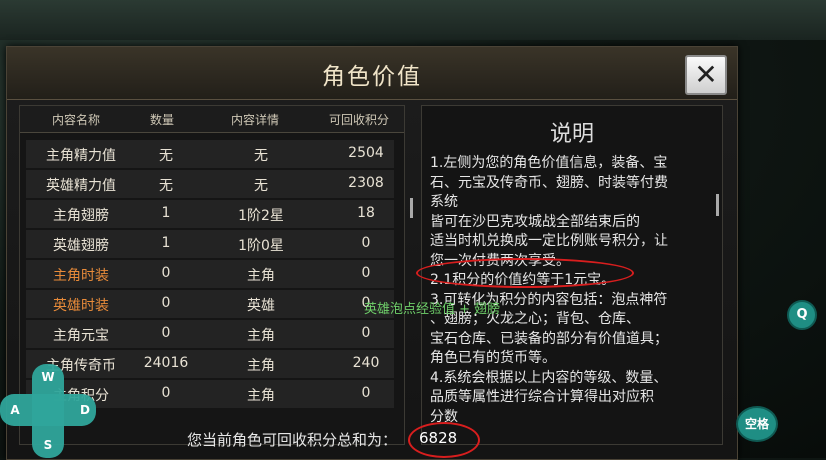 Image resolution: width=826 pixels, height=460 pixels. What do you see at coordinates (261, 216) in the screenshot?
I see `row-detail: 1阶2星` at bounding box center [261, 216].